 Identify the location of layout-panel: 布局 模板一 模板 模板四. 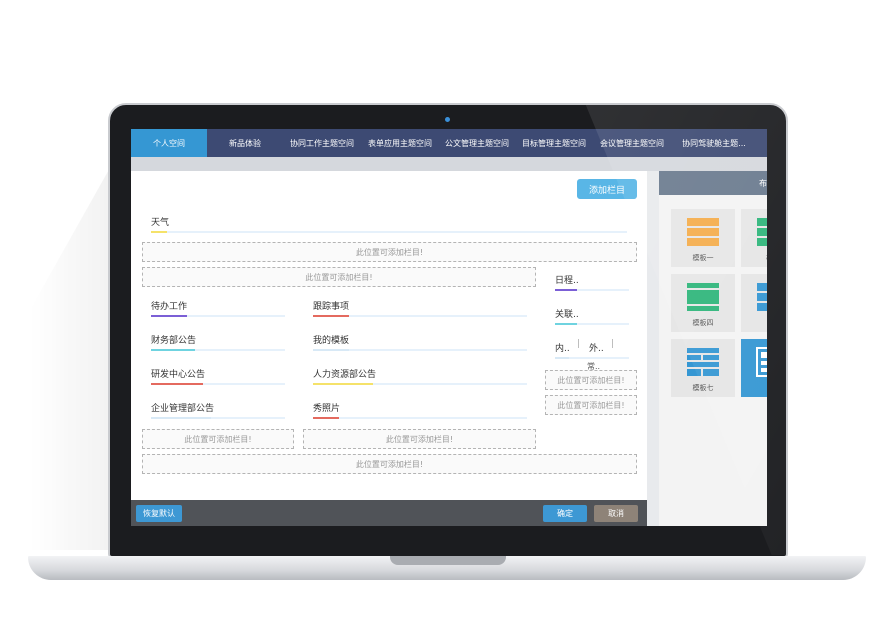
(713, 348).